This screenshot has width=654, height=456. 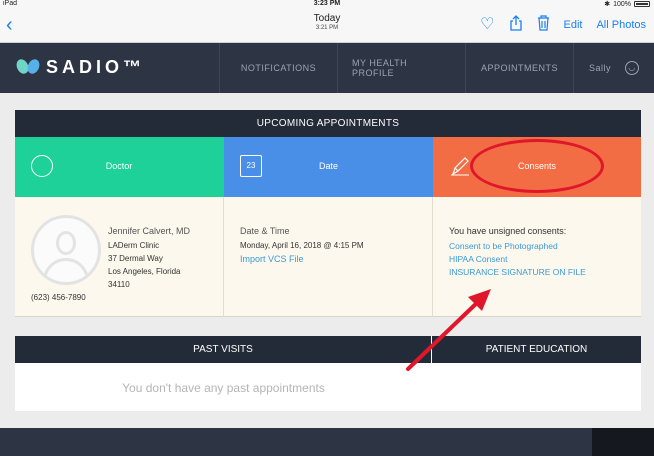 What do you see at coordinates (519, 68) in the screenshot?
I see `nav-appointments: APPOINTMENTS` at bounding box center [519, 68].